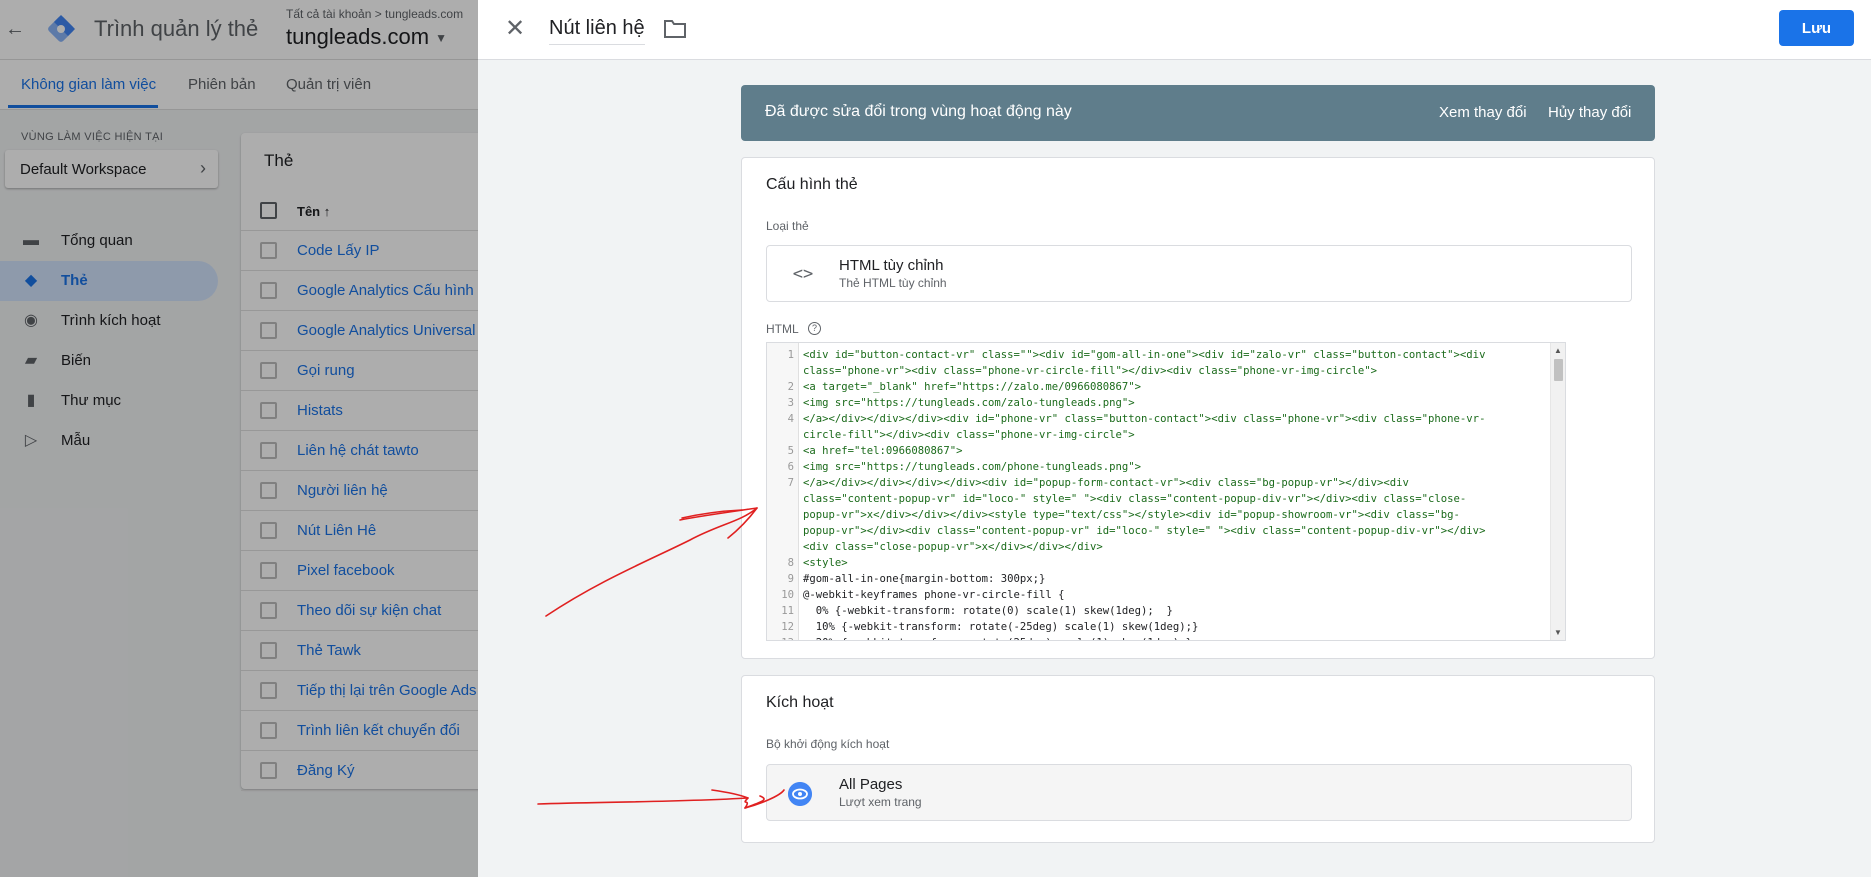 The width and height of the screenshot is (1871, 877). I want to click on tag-type-name: HTML tùy chỉnh, so click(891, 265).